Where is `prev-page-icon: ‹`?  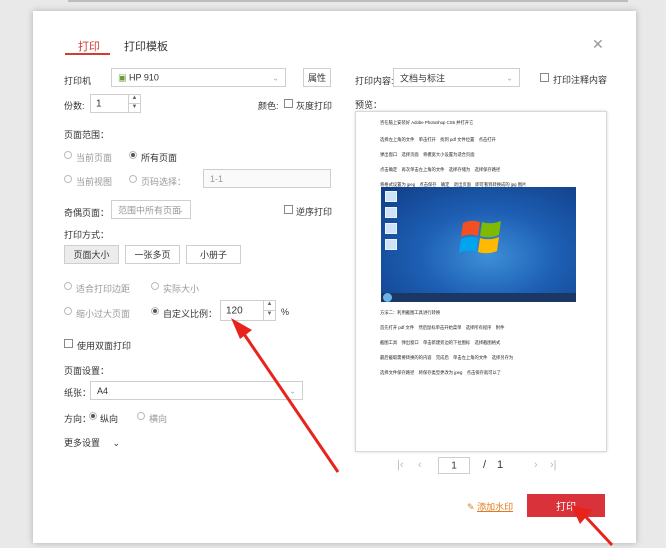
prev-page-icon: ‹ is located at coordinates (420, 465).